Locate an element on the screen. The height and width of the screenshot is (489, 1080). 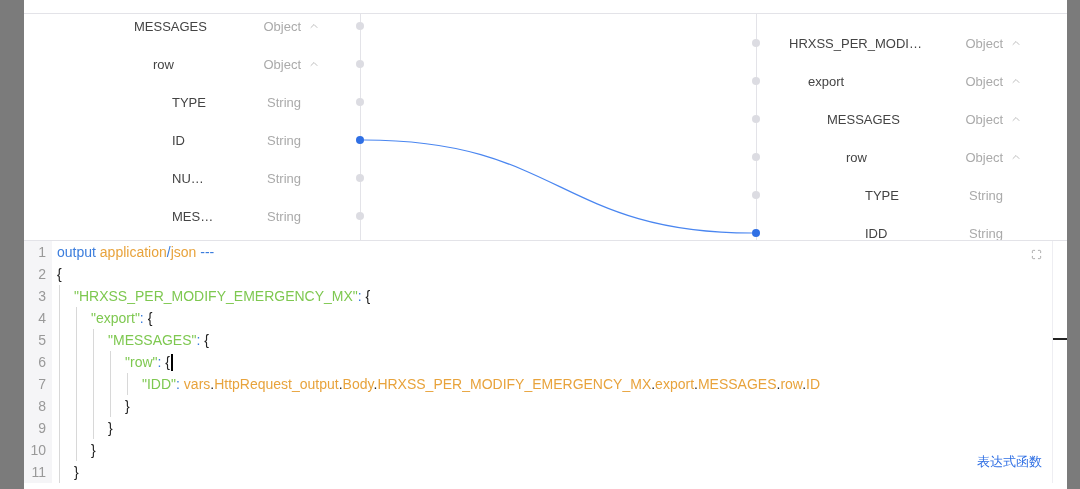
line-number: 7 is located at coordinates (42, 384).